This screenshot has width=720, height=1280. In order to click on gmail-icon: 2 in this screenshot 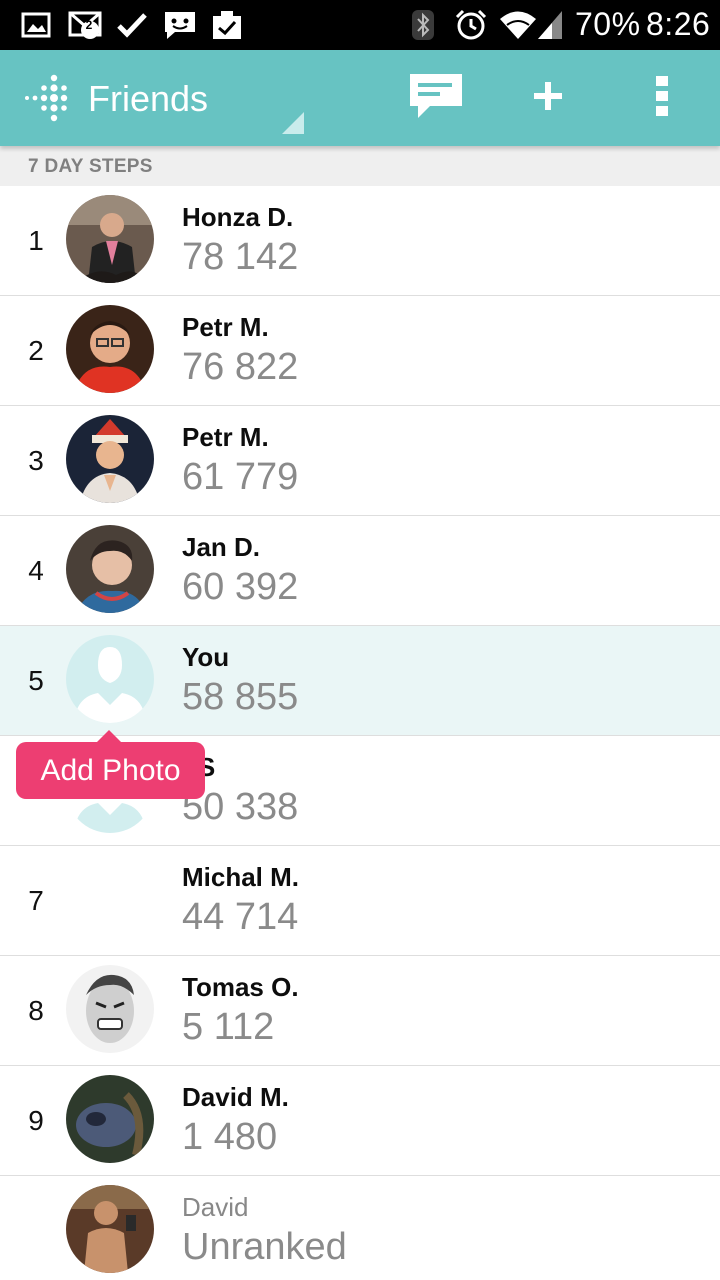, I will do `click(86, 25)`.